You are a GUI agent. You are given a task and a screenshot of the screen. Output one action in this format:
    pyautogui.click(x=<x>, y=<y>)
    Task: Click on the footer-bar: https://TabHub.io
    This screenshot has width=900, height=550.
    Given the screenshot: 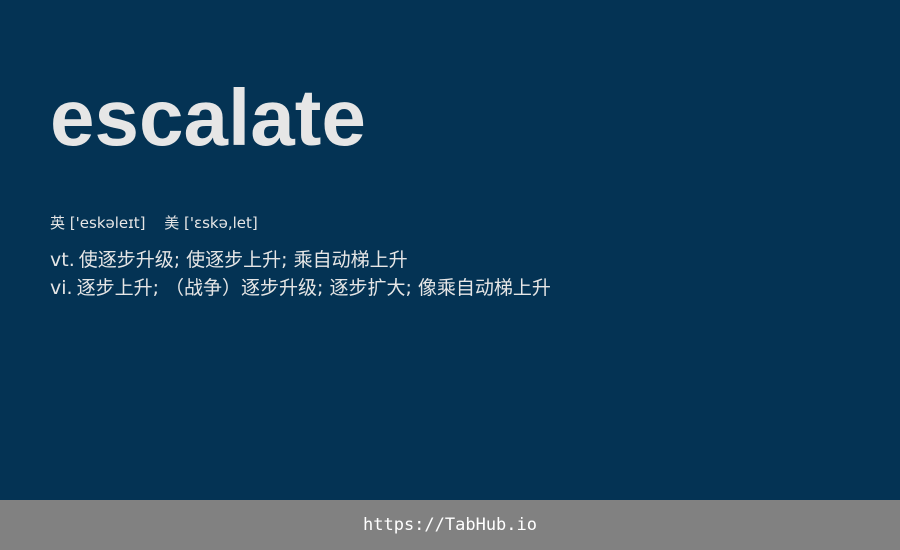 What is the action you would take?
    pyautogui.click(x=450, y=525)
    